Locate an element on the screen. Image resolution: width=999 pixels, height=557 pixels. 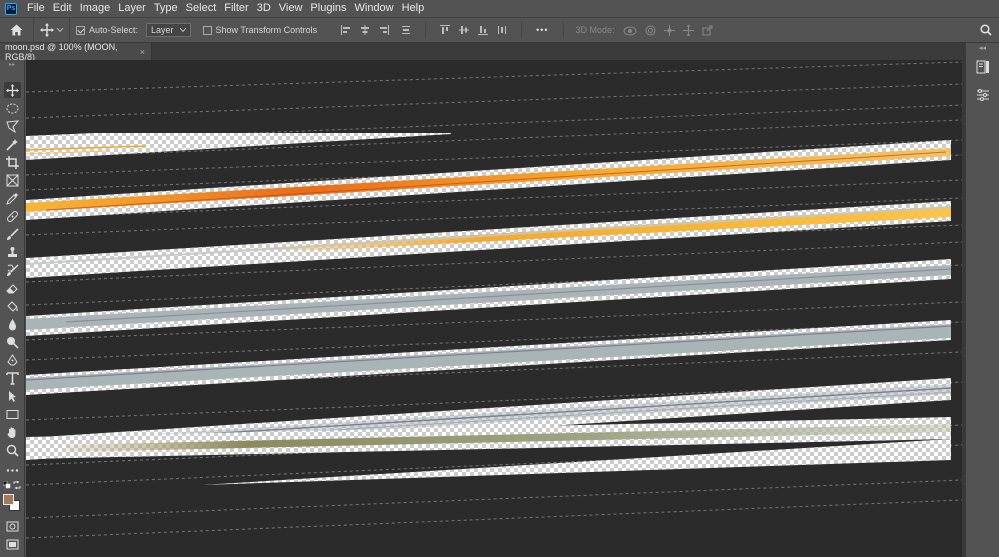
quick-mask-button is located at coordinates (12, 526).